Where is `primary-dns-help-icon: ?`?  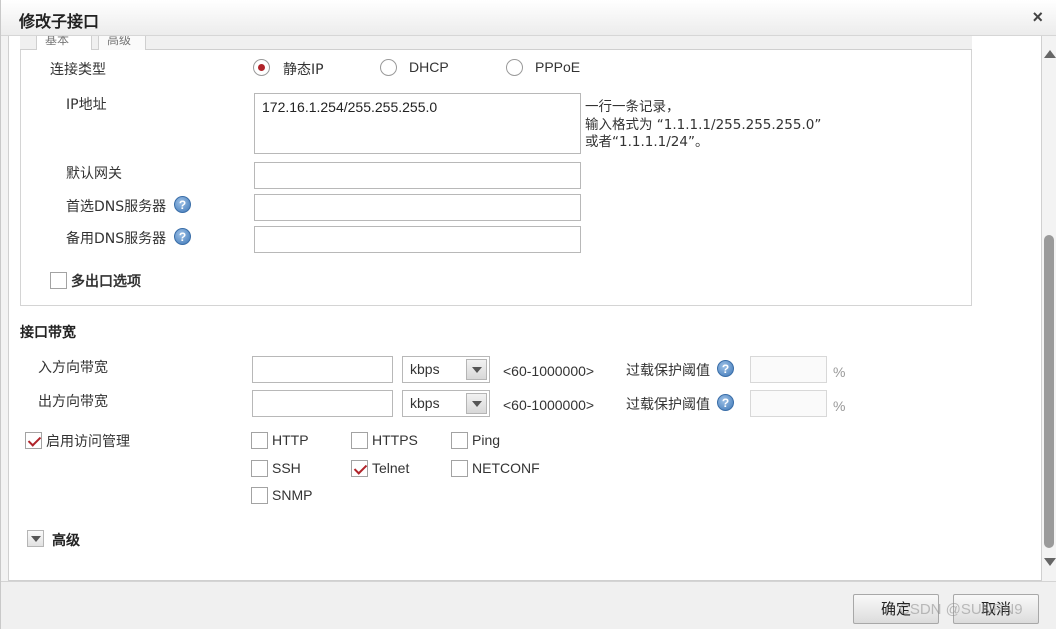 primary-dns-help-icon: ? is located at coordinates (182, 204).